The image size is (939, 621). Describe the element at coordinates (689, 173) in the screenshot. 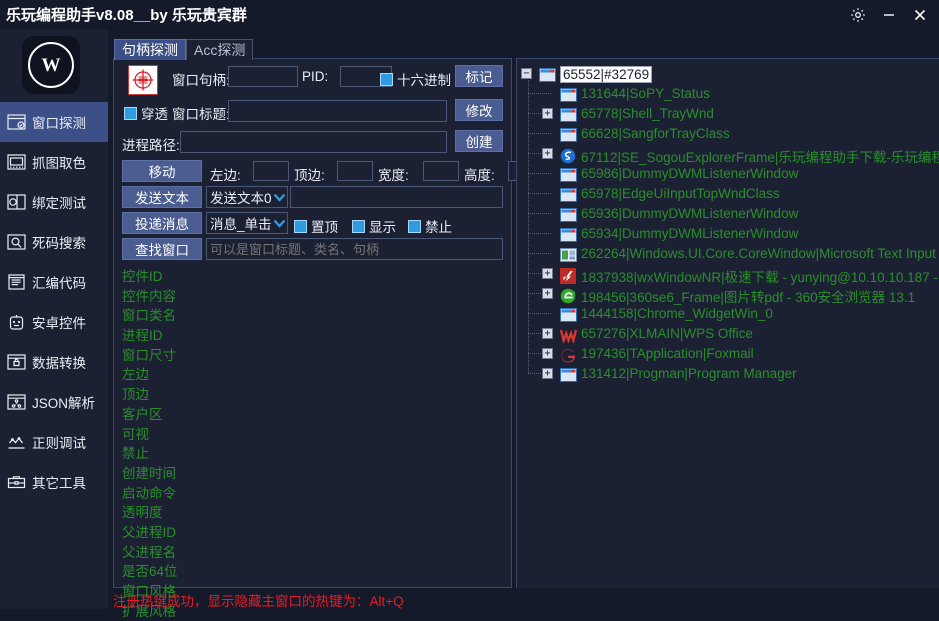

I see `tree-node-label: 65986|DummyDWMListenerWindow` at that location.